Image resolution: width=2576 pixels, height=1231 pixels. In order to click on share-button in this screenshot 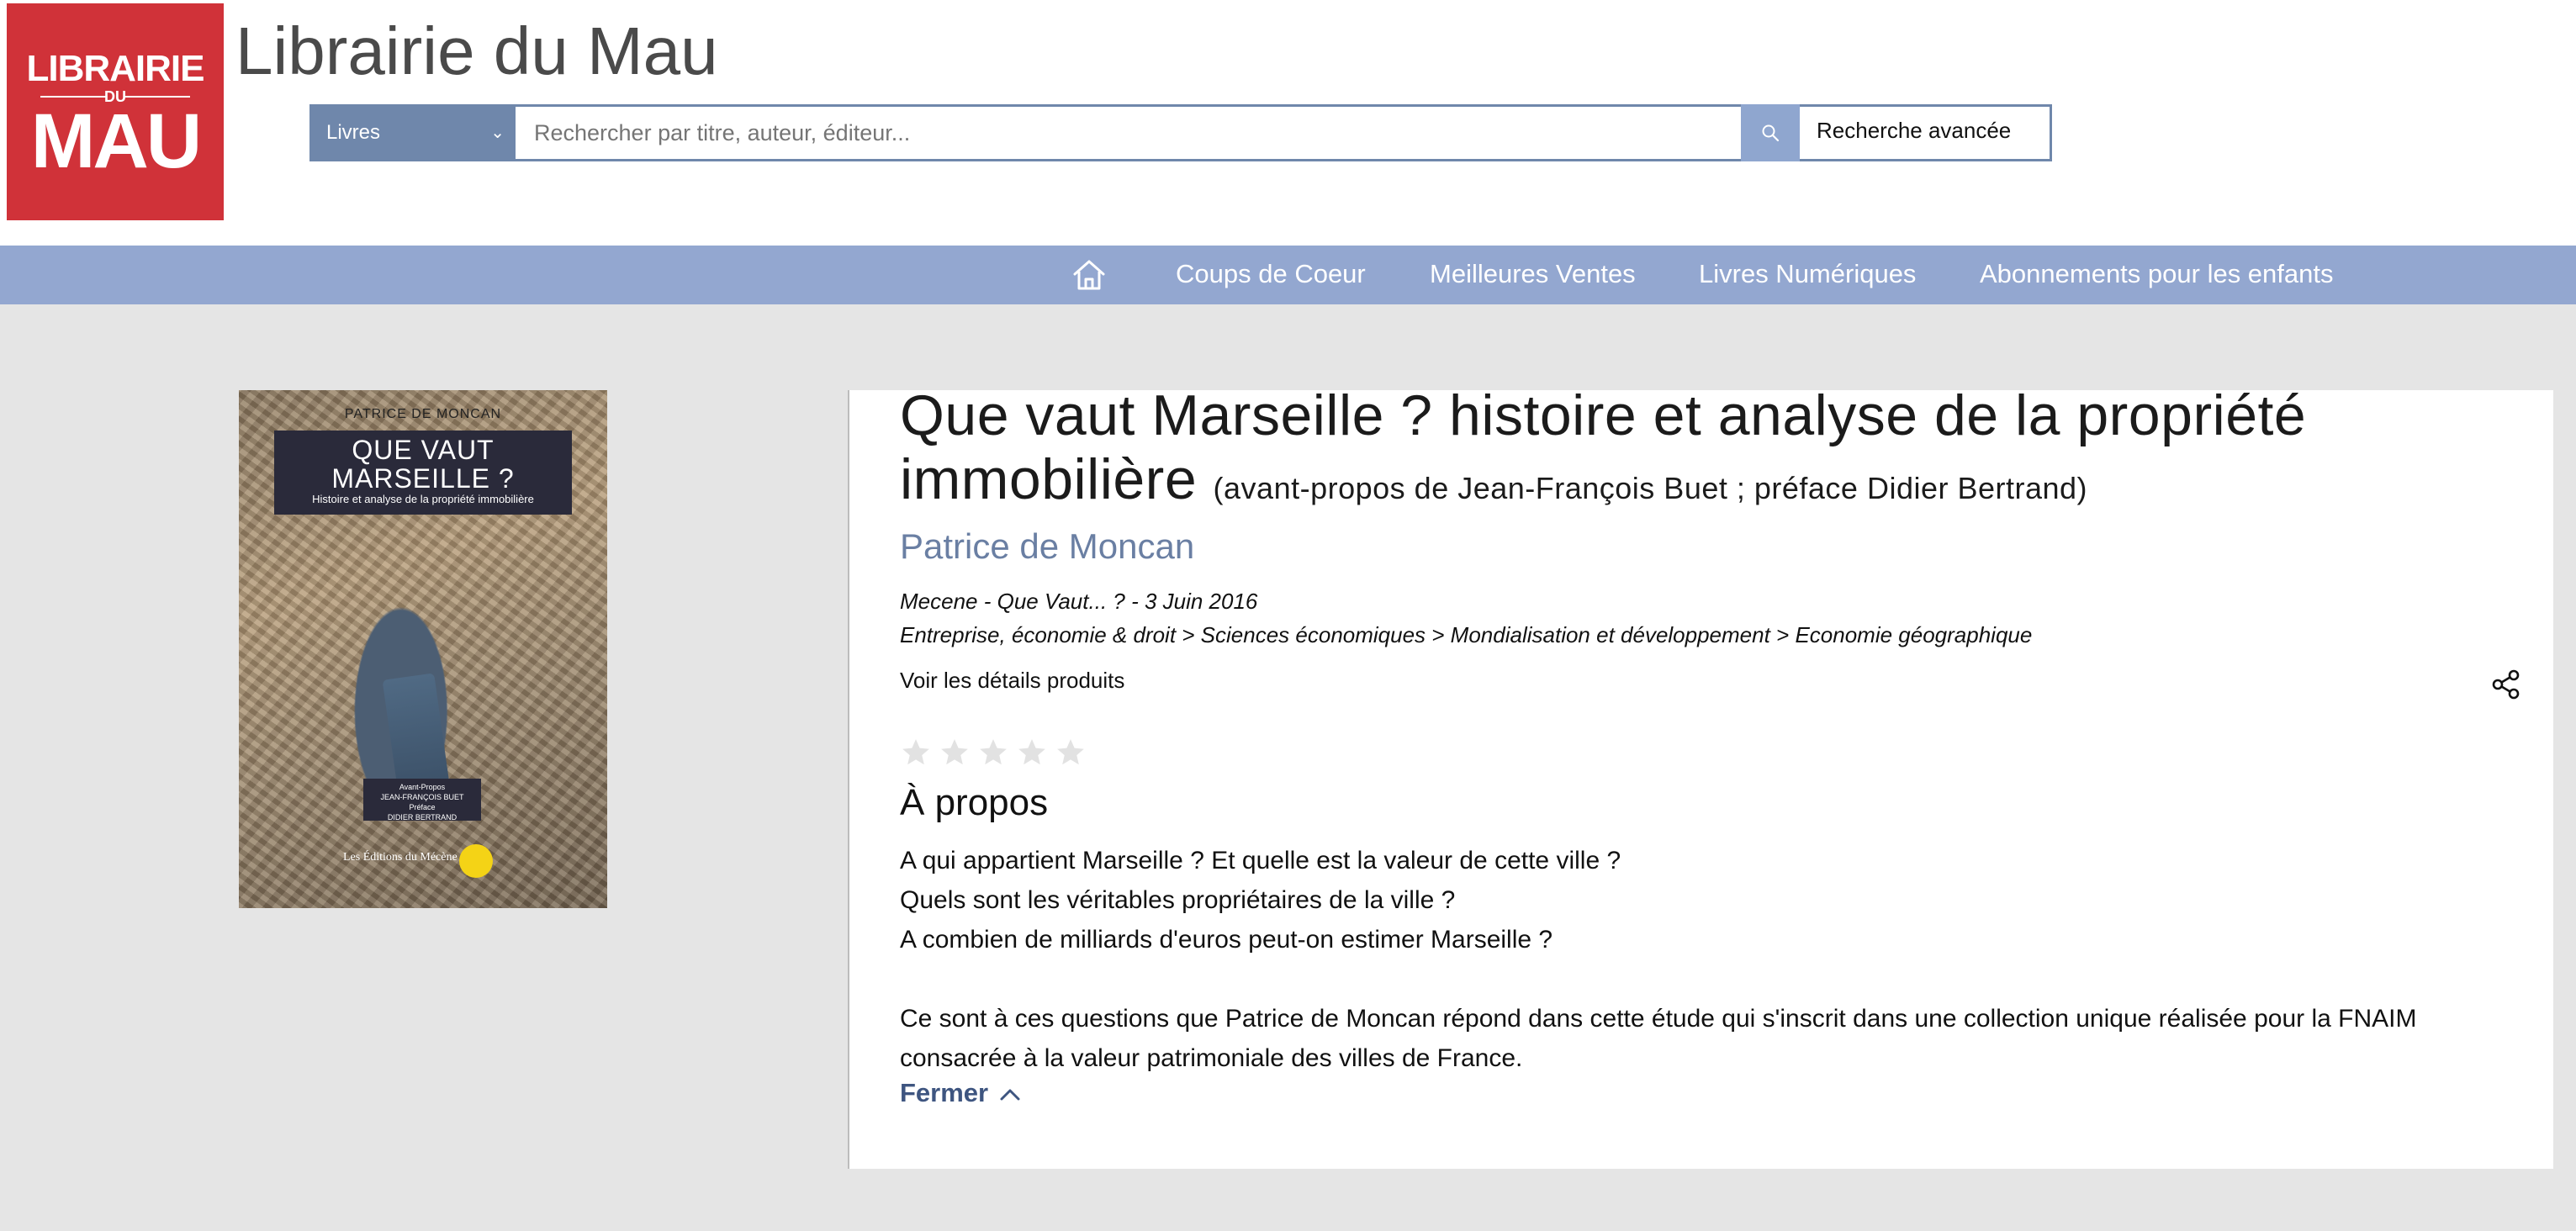, I will do `click(2506, 684)`.